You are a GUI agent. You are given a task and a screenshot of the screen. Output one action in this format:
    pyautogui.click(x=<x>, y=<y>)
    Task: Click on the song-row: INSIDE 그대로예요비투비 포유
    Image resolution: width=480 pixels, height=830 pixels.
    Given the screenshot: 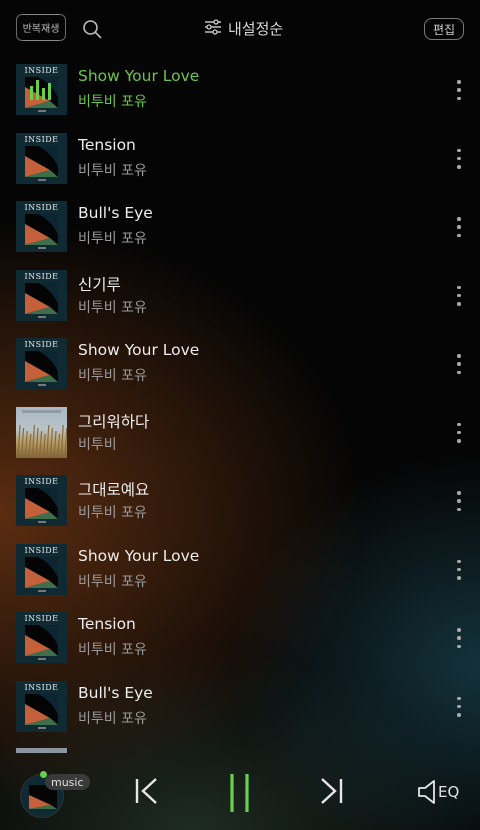 What is the action you would take?
    pyautogui.click(x=240, y=503)
    